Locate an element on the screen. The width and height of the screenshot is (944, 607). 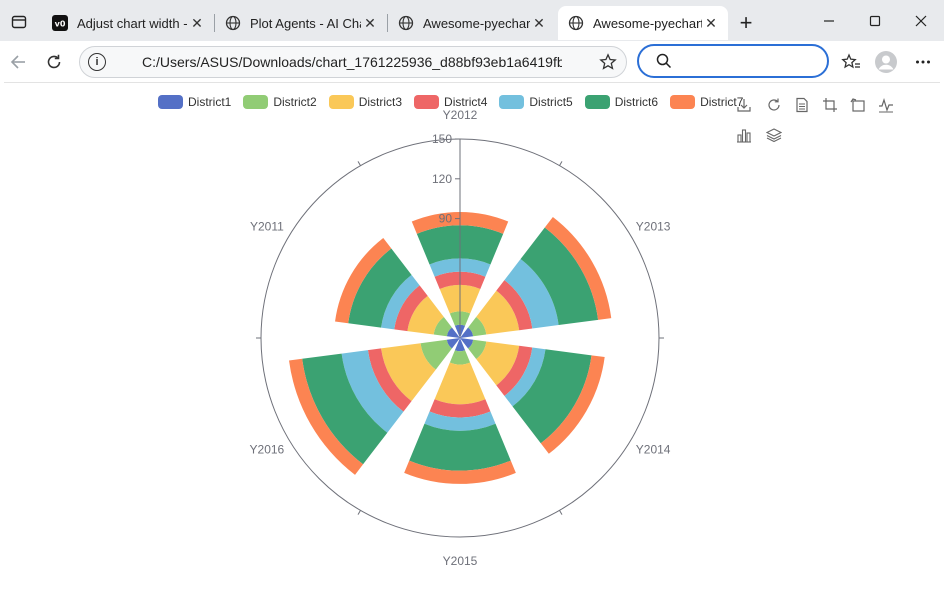
legend-label: District5 is located at coordinates (551, 102).